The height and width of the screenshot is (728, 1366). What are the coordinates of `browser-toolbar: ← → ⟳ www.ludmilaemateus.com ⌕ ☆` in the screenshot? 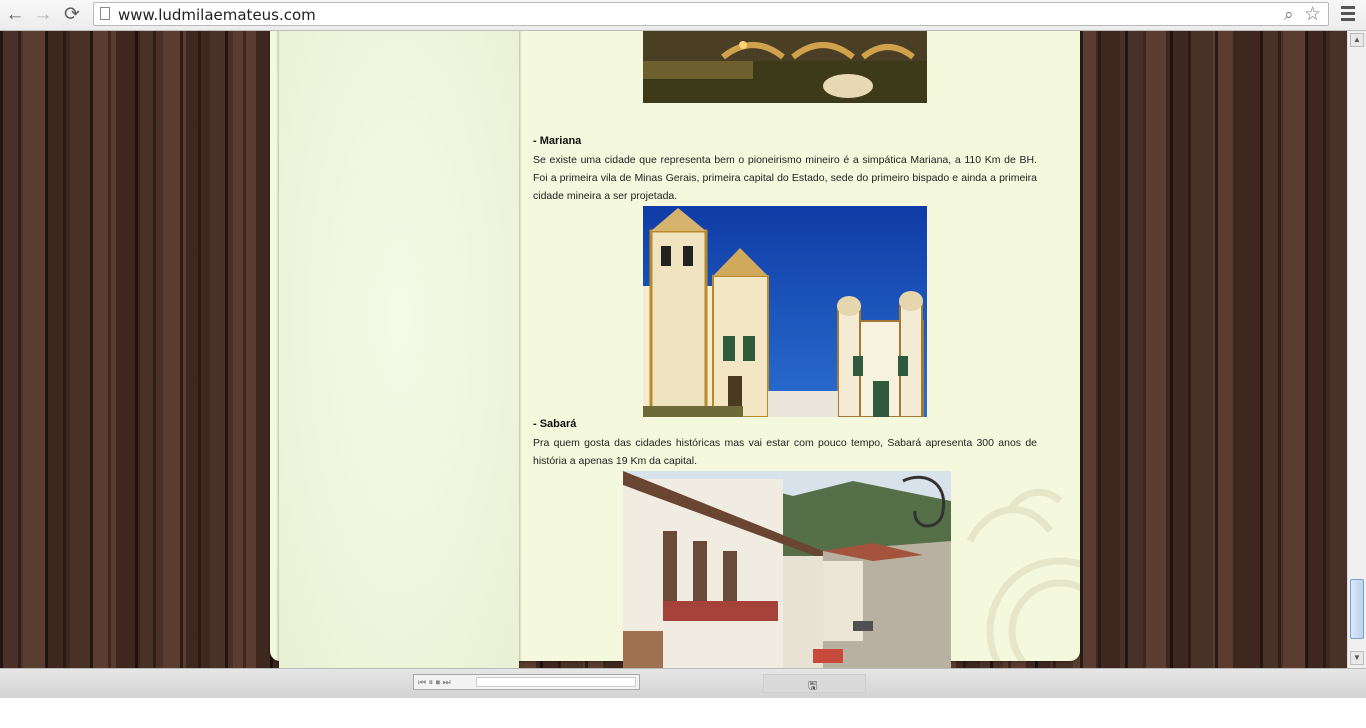 It's located at (683, 15).